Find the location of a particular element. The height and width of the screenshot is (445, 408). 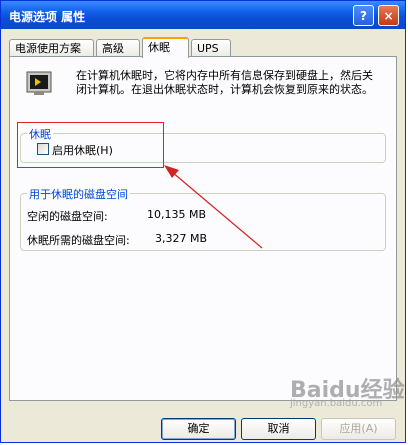

ok-button: 确定 is located at coordinates (198, 429).